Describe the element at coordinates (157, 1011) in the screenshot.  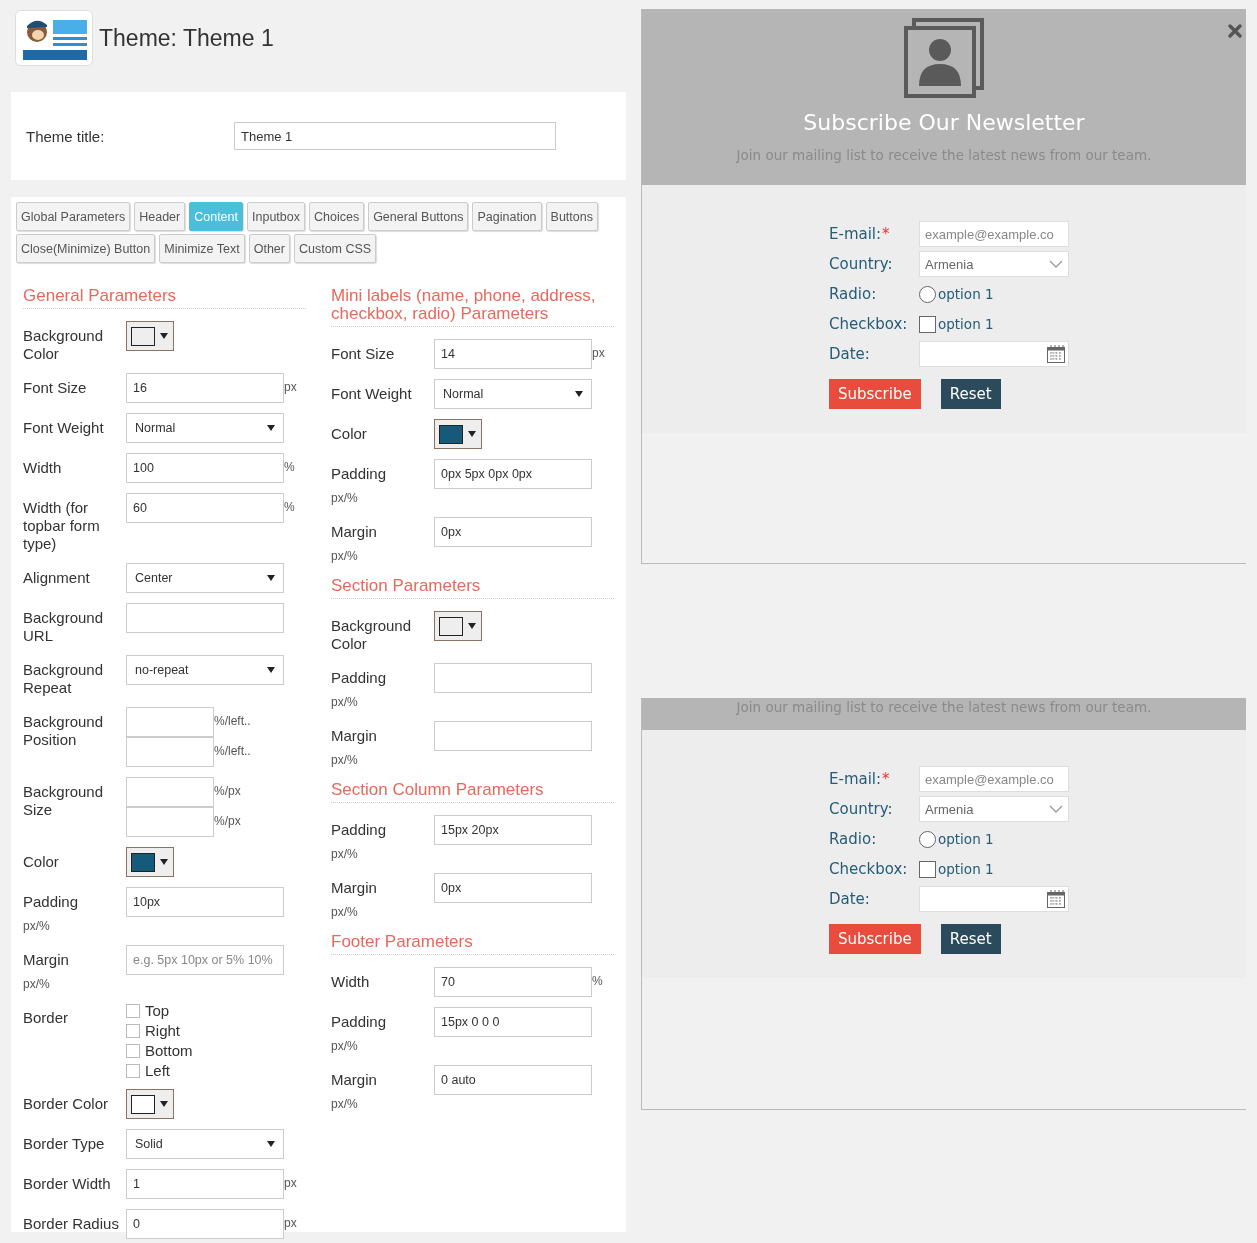
I see `checkbox-label: Top` at that location.